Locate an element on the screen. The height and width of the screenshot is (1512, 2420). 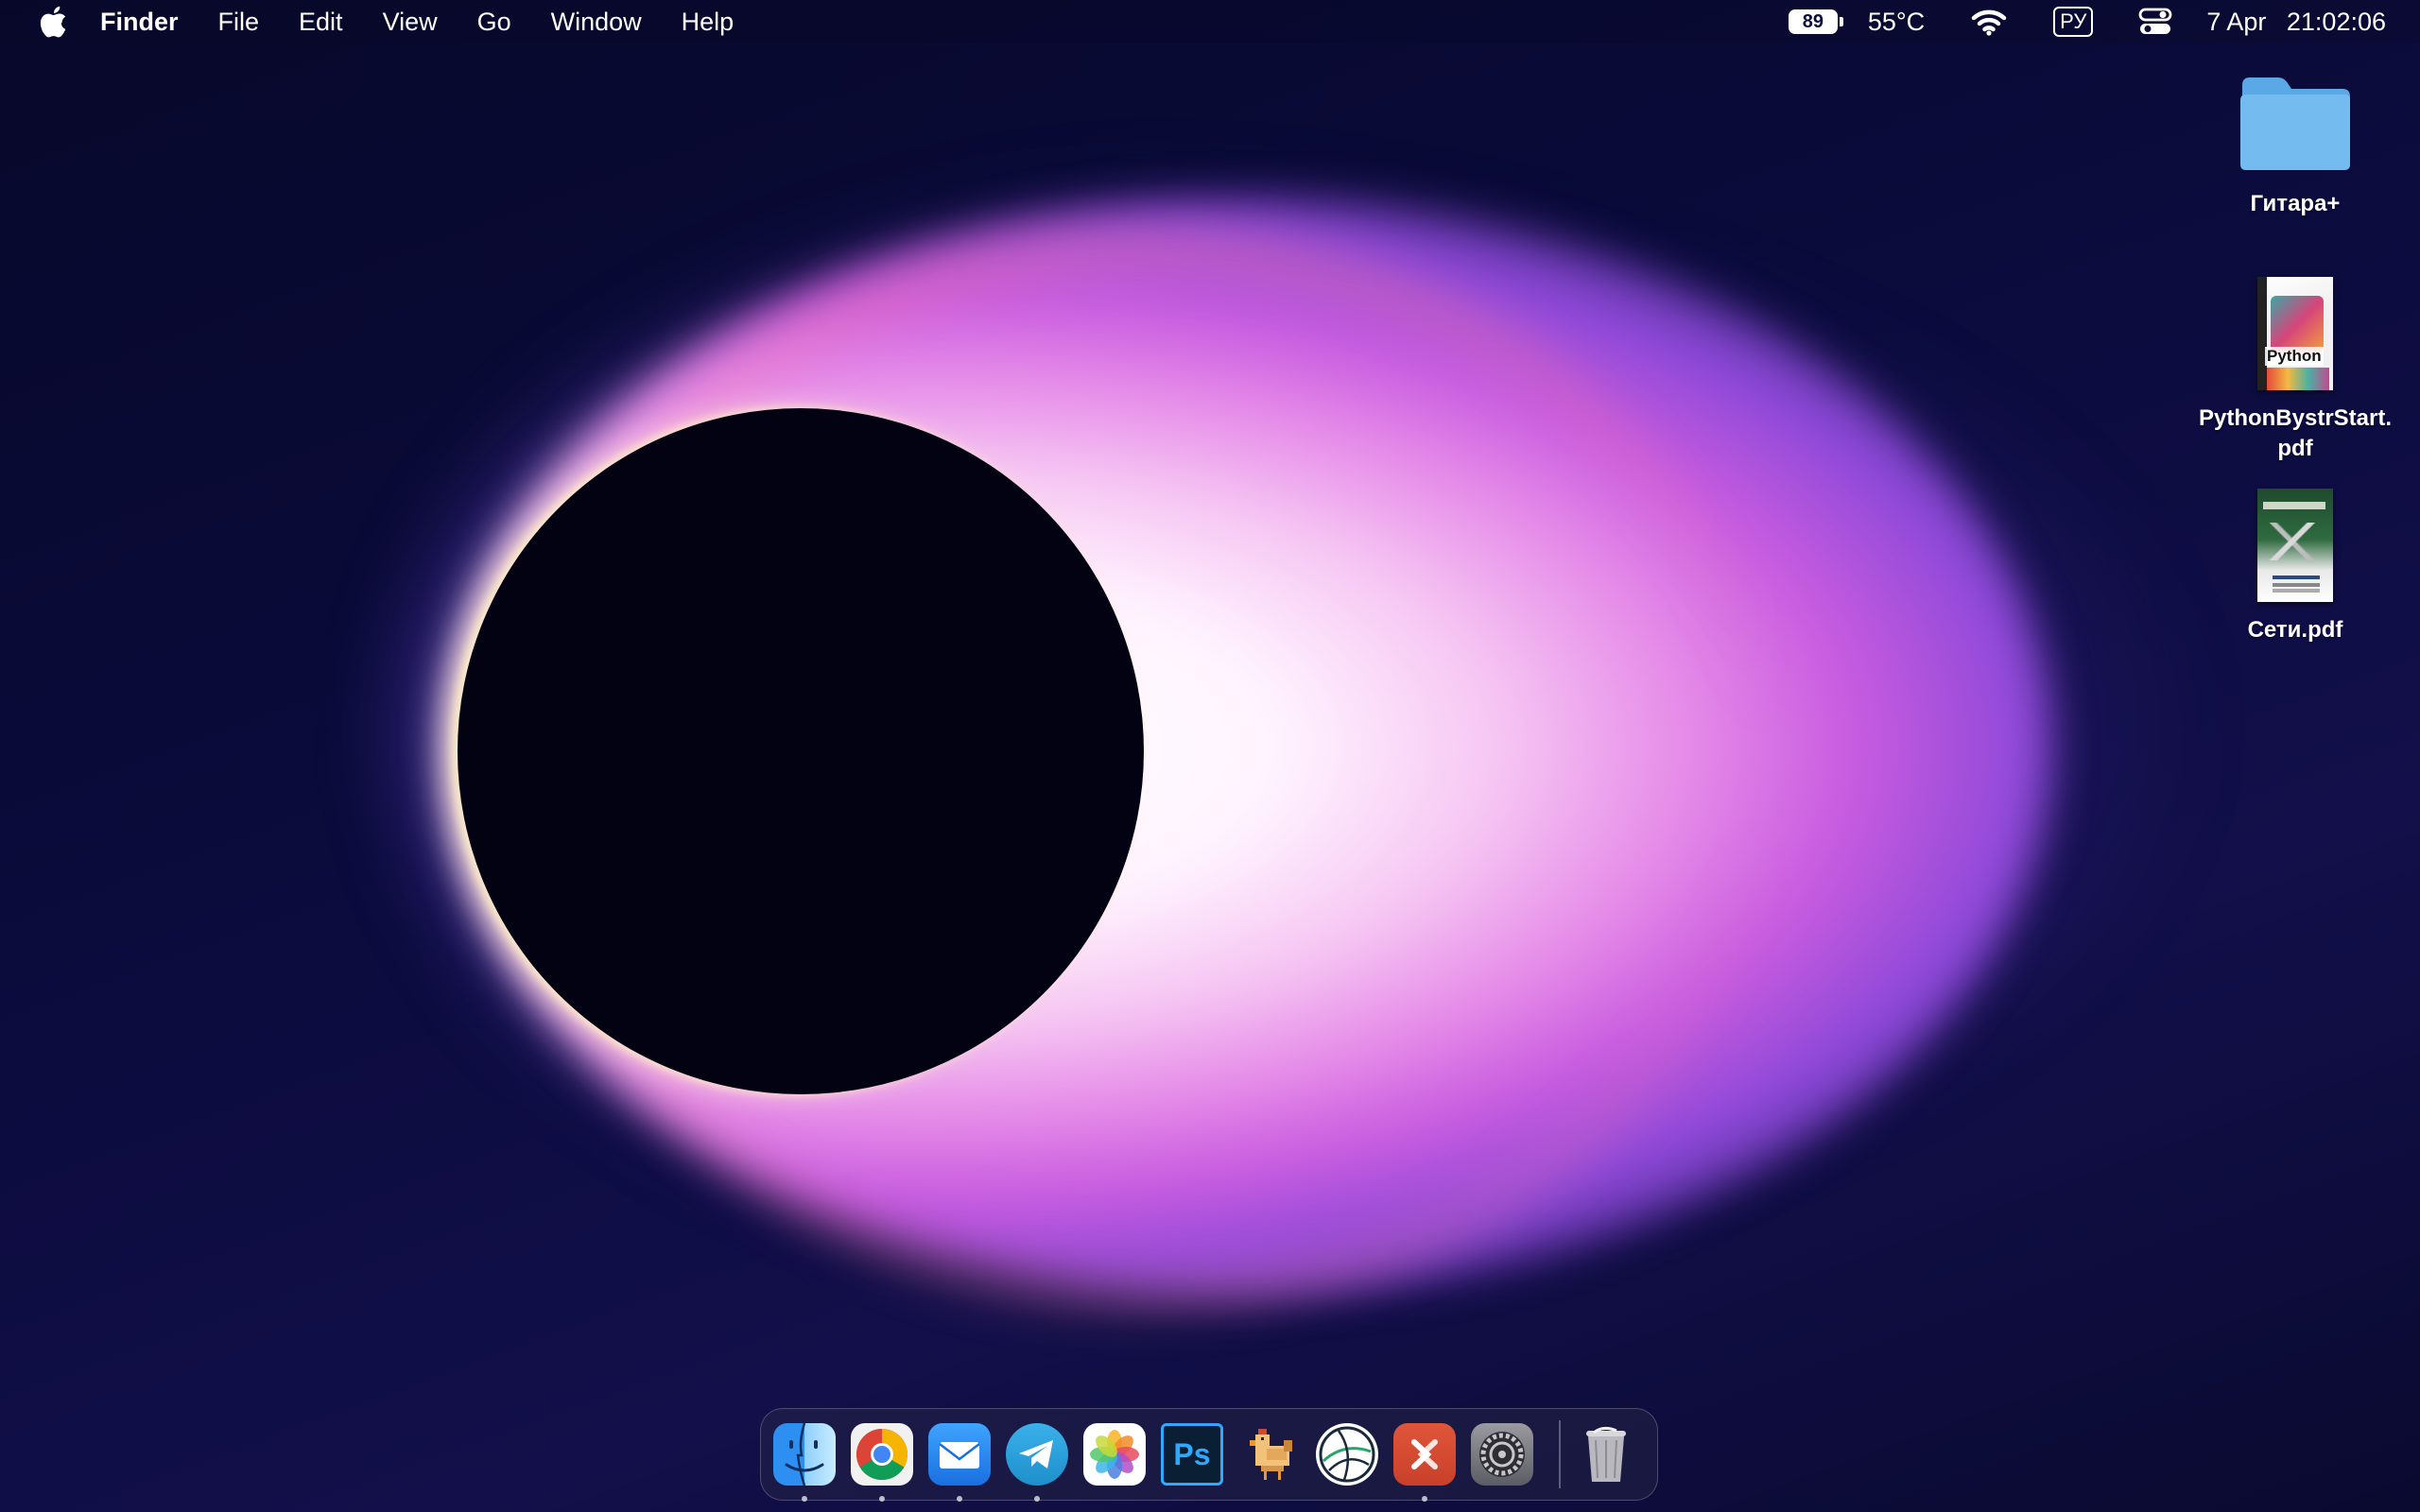
chrome-icon is located at coordinates (882, 1454).